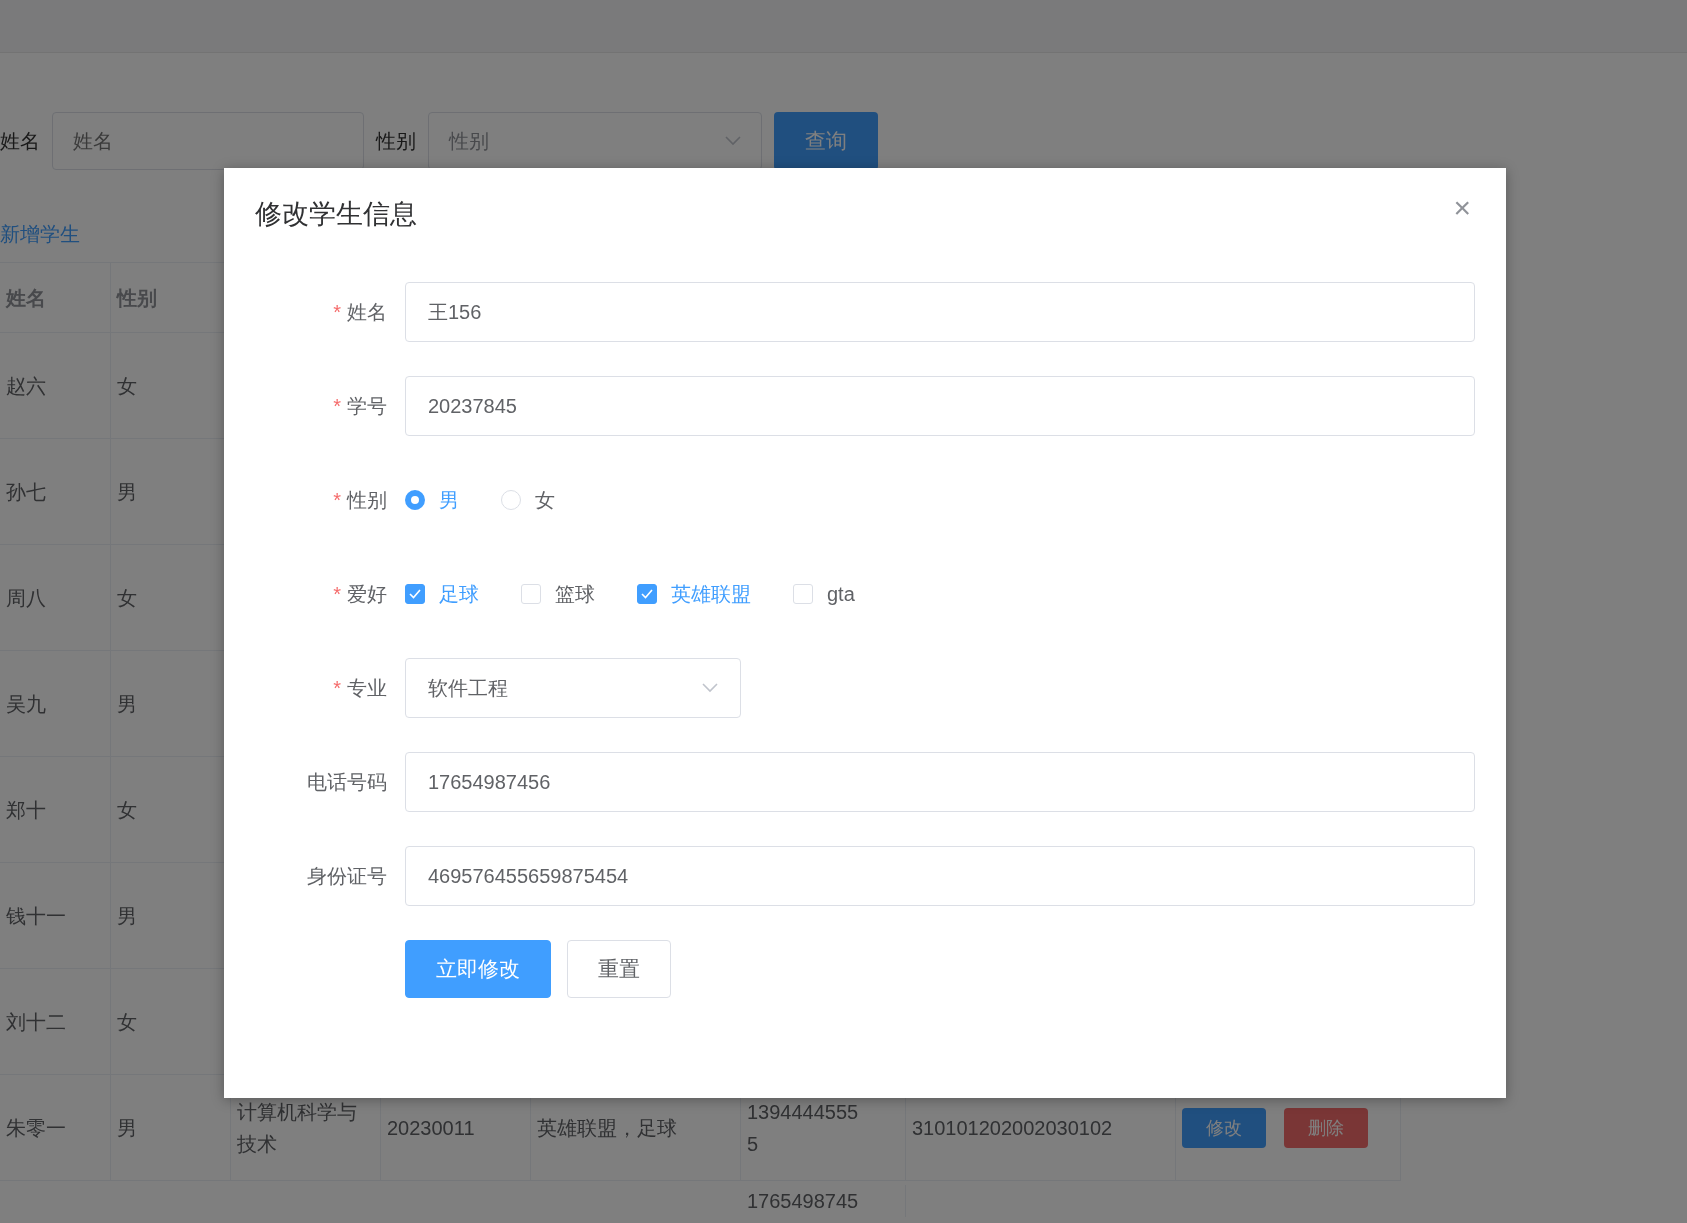 This screenshot has width=1687, height=1223. What do you see at coordinates (558, 594) in the screenshot?
I see `checkbox-option: 篮球` at bounding box center [558, 594].